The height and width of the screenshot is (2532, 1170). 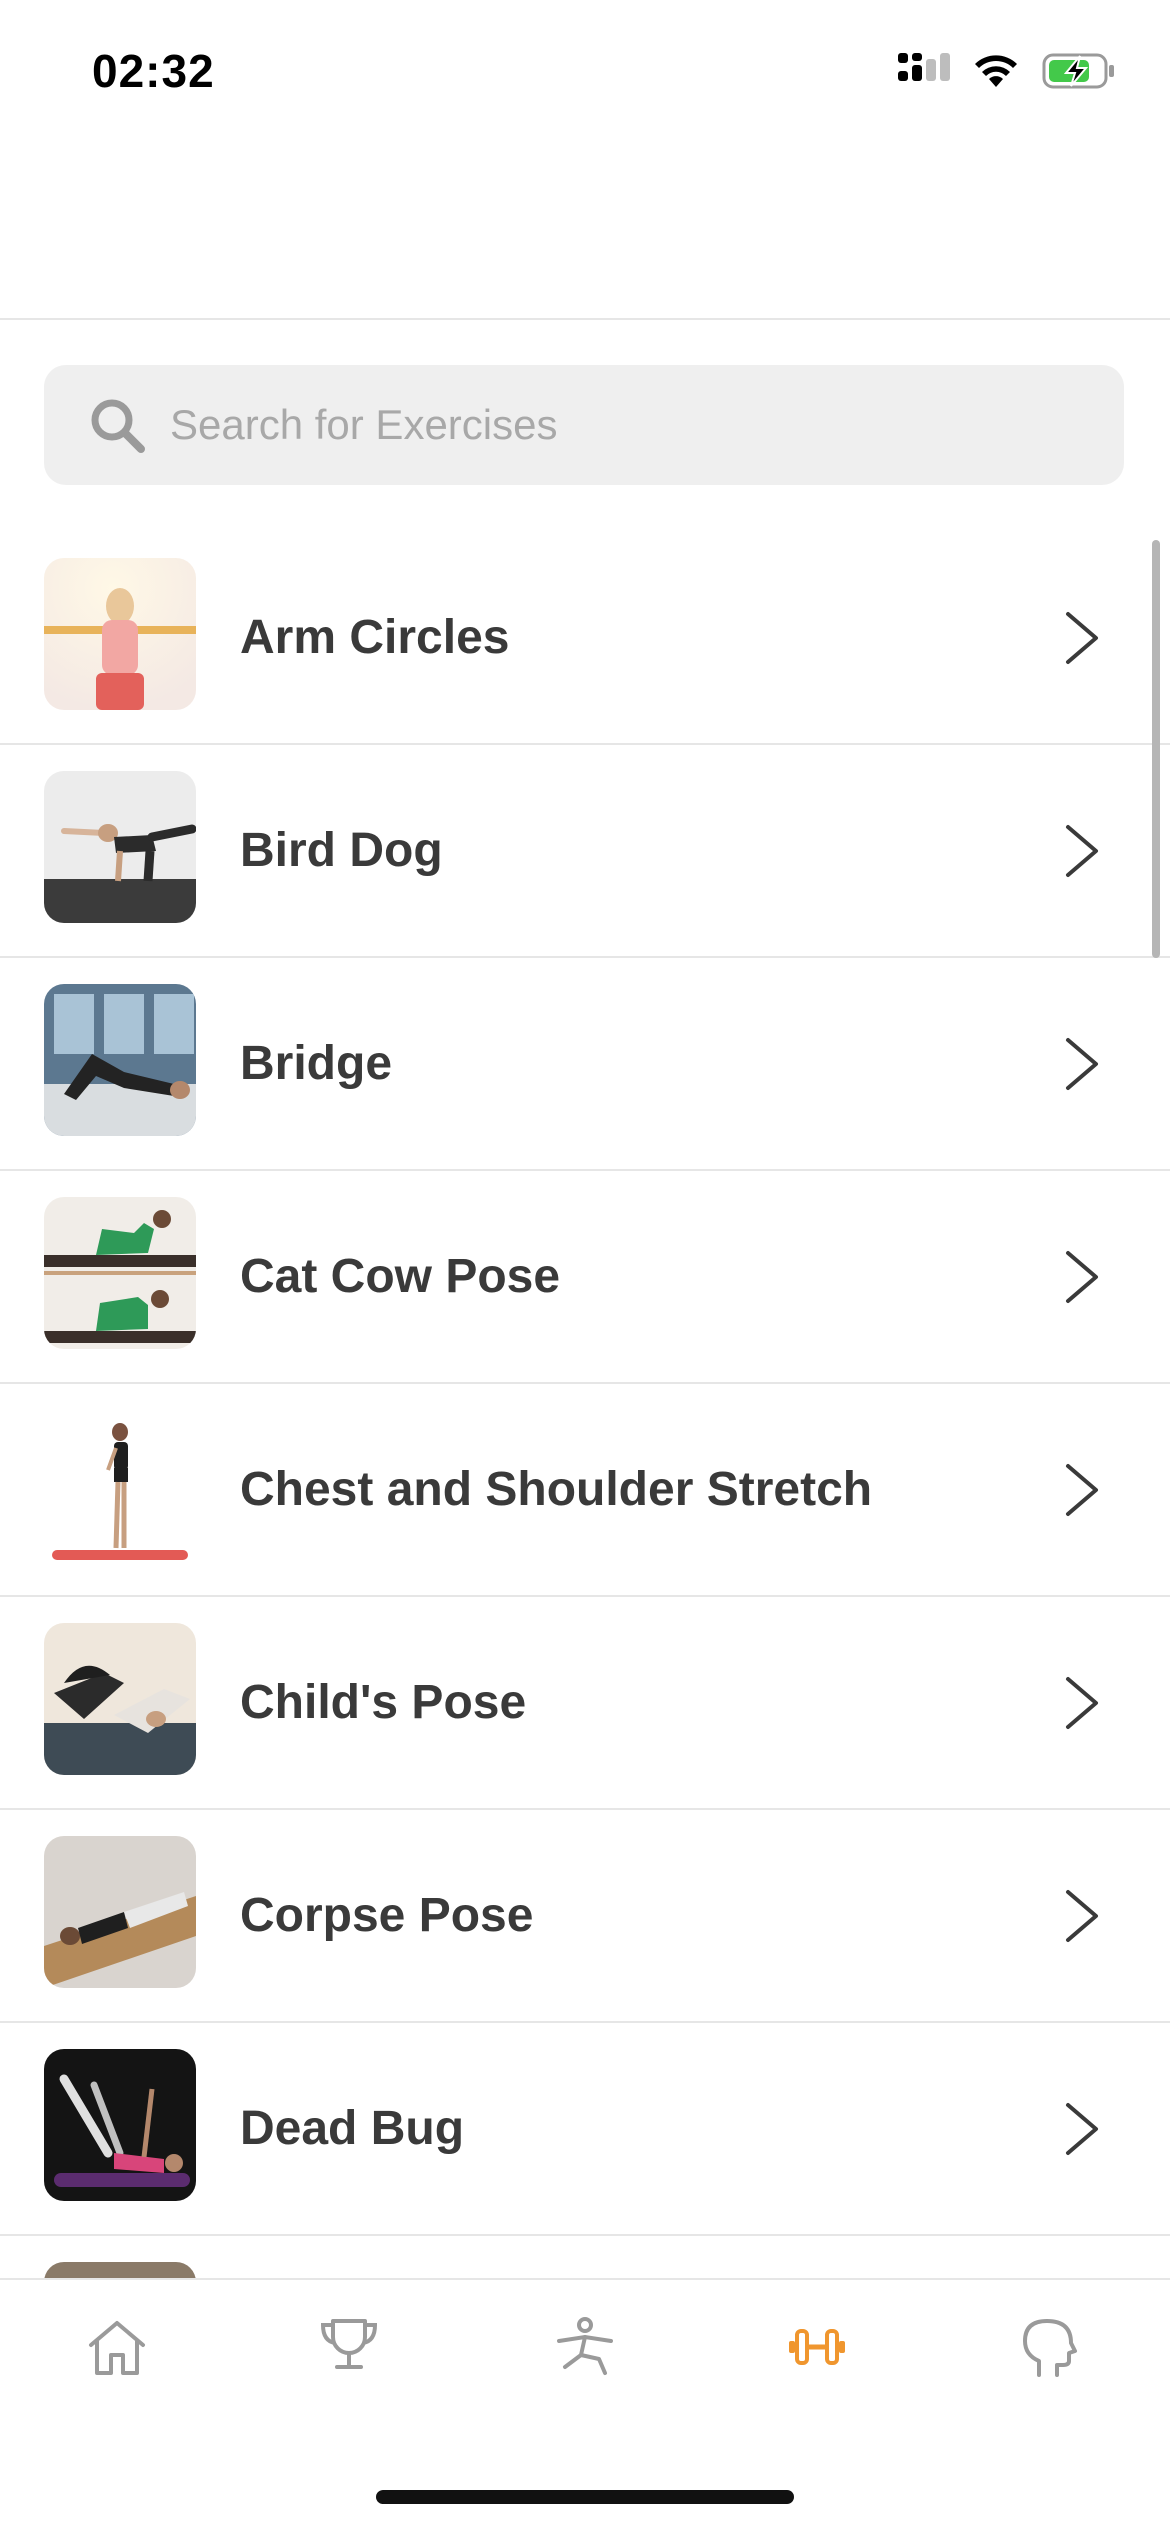 What do you see at coordinates (118, 426) in the screenshot?
I see `search-icon` at bounding box center [118, 426].